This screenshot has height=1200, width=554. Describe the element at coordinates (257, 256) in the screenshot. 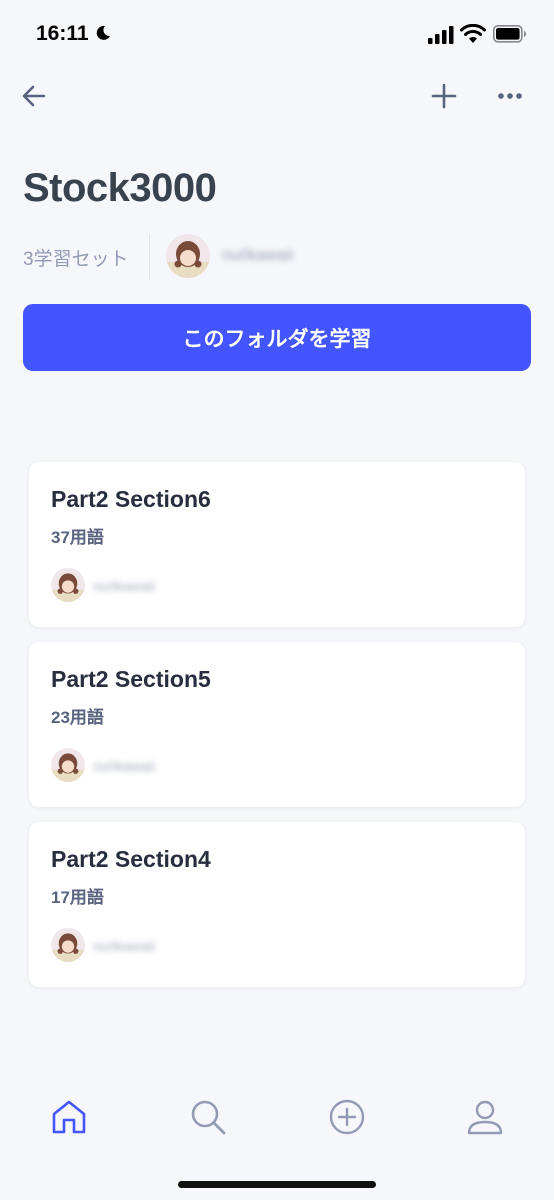

I see `owner-username: nu0kawaii` at that location.